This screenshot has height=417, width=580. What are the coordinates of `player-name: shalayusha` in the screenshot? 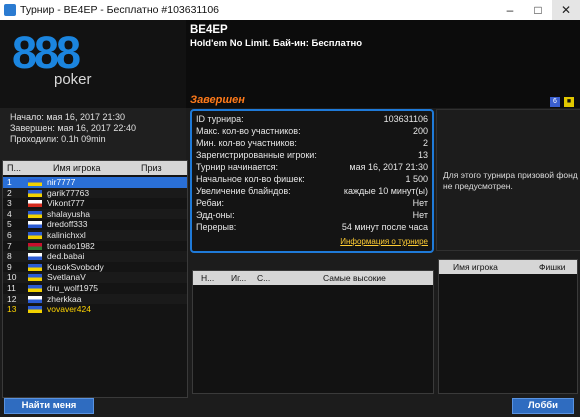 It's located at (69, 213).